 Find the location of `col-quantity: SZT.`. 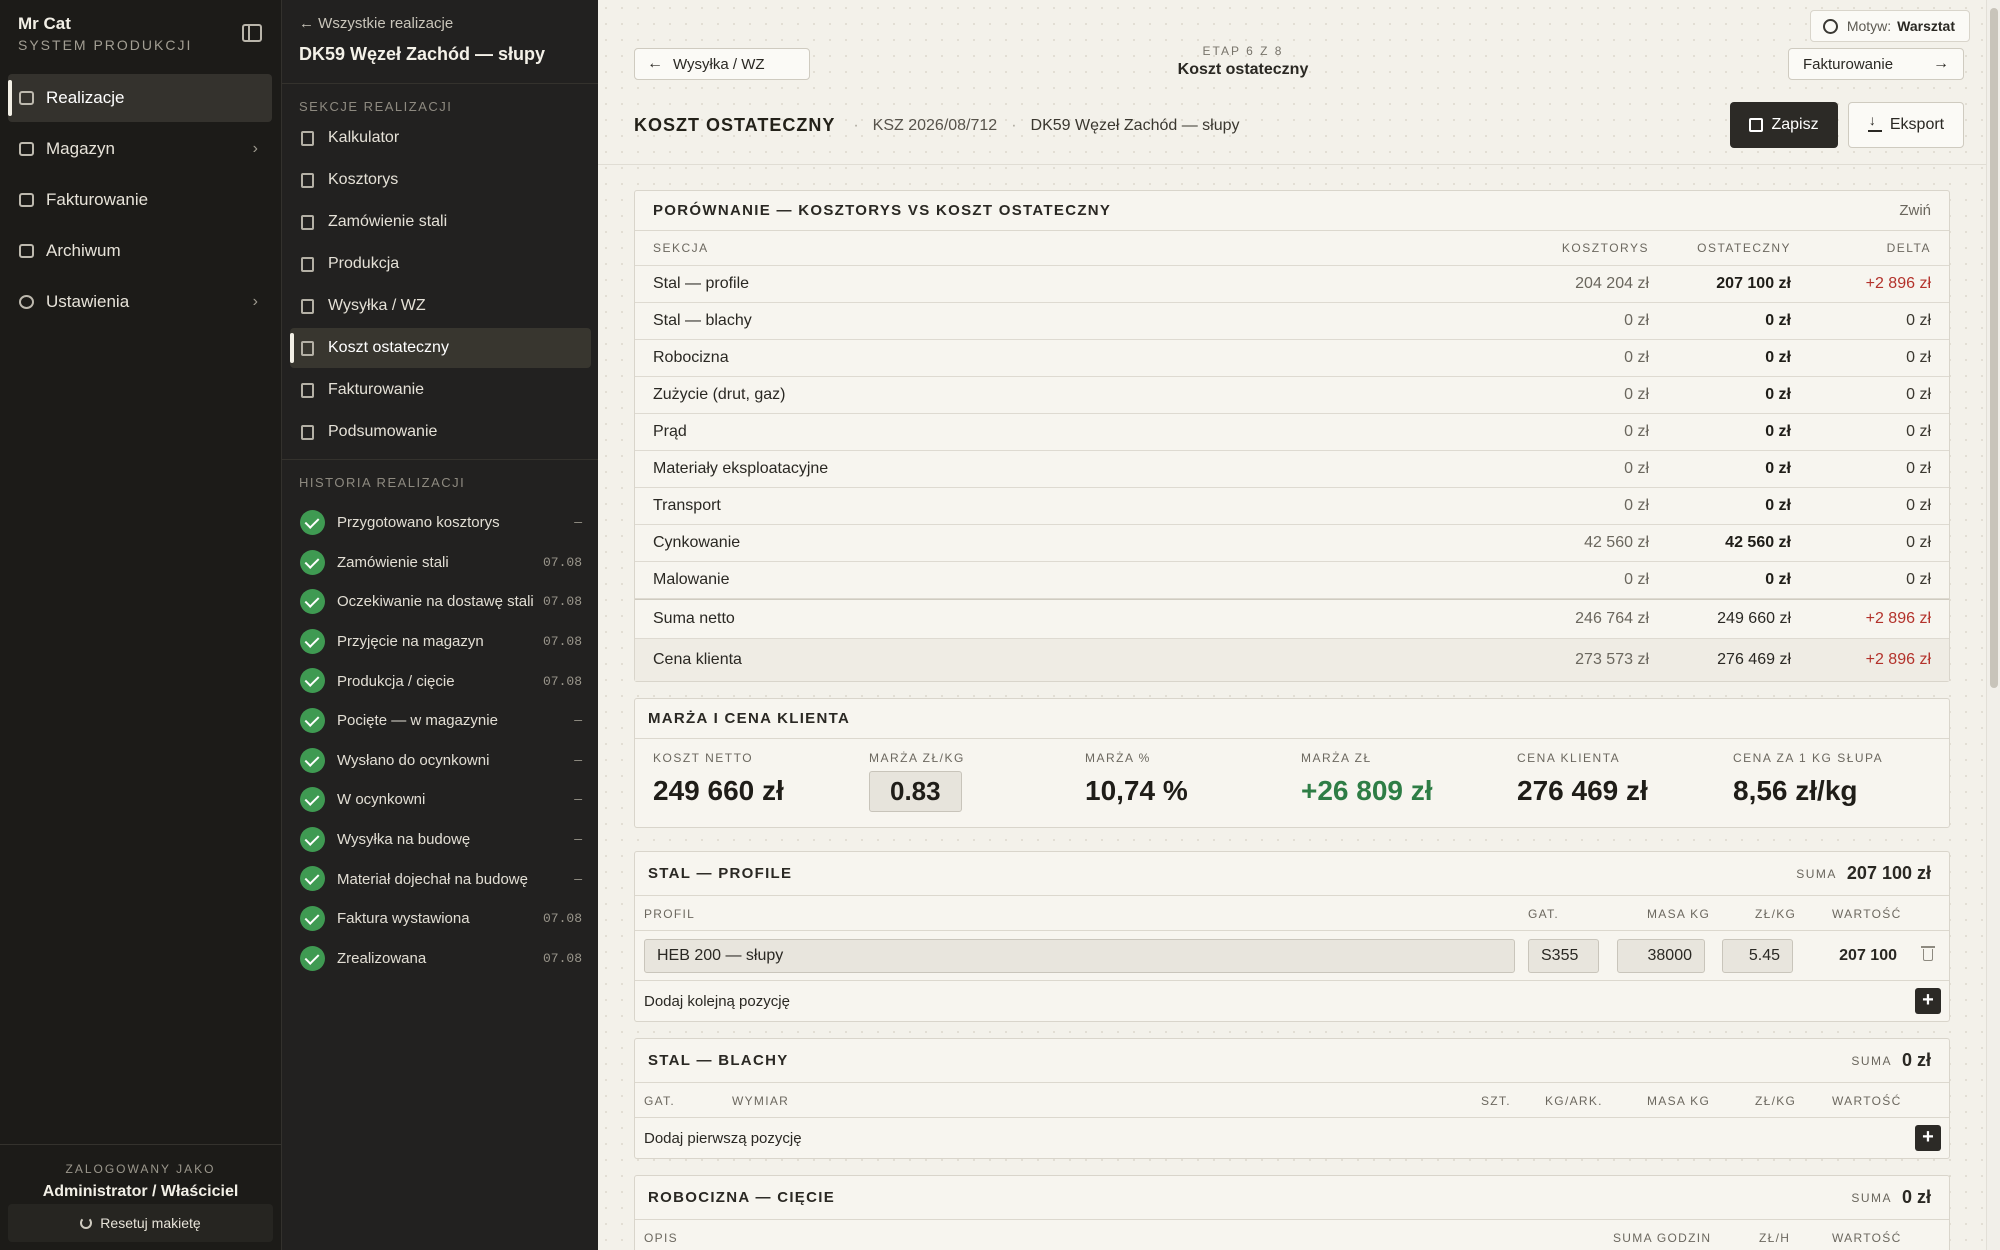

col-quantity: SZT. is located at coordinates (1496, 1101).